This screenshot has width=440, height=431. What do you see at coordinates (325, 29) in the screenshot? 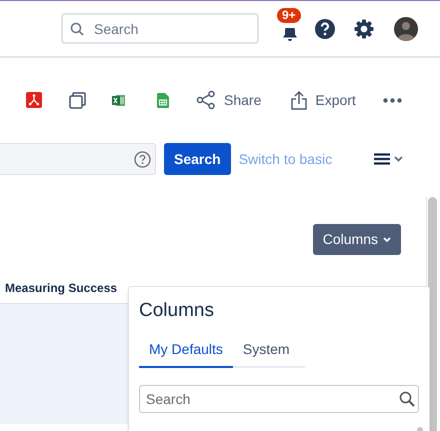
I see `help-icon` at bounding box center [325, 29].